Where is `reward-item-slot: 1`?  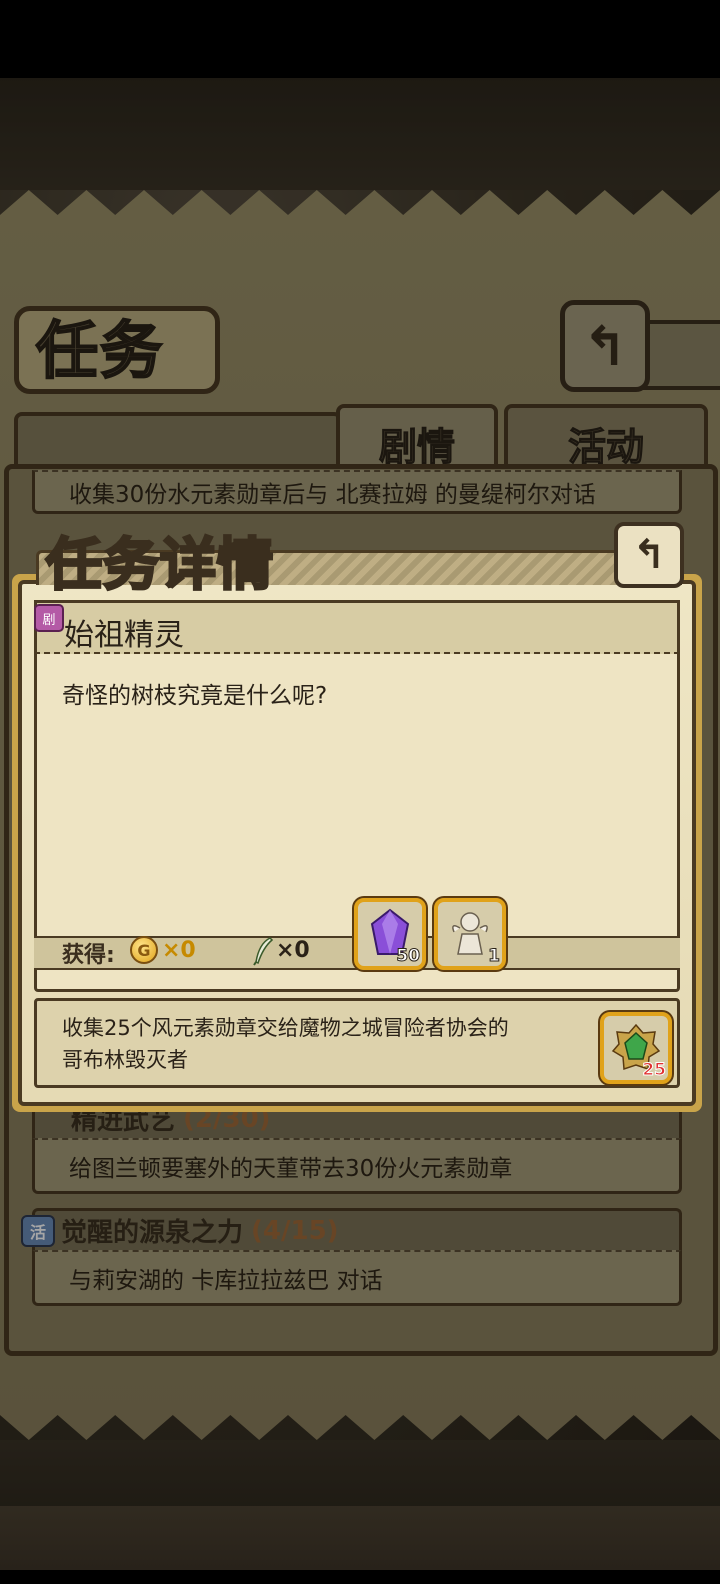 reward-item-slot: 1 is located at coordinates (470, 934).